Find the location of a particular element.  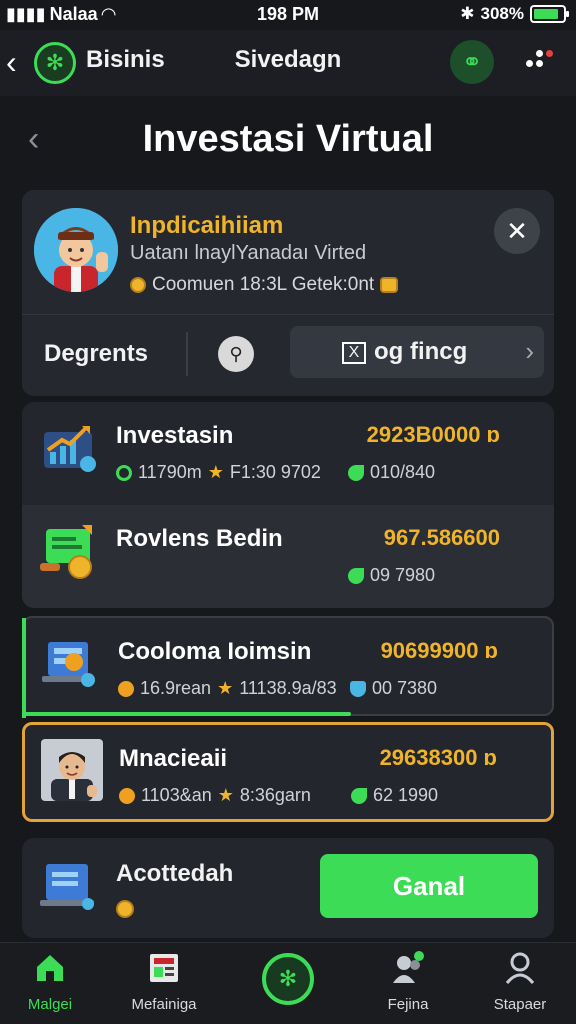

app-bar: ‹ ✻ Bisinis Sivedagn ⚭ is located at coordinates (288, 63).